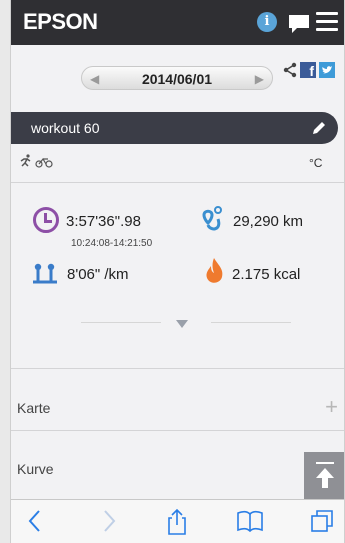  I want to click on share-sheet-icon, so click(177, 522).